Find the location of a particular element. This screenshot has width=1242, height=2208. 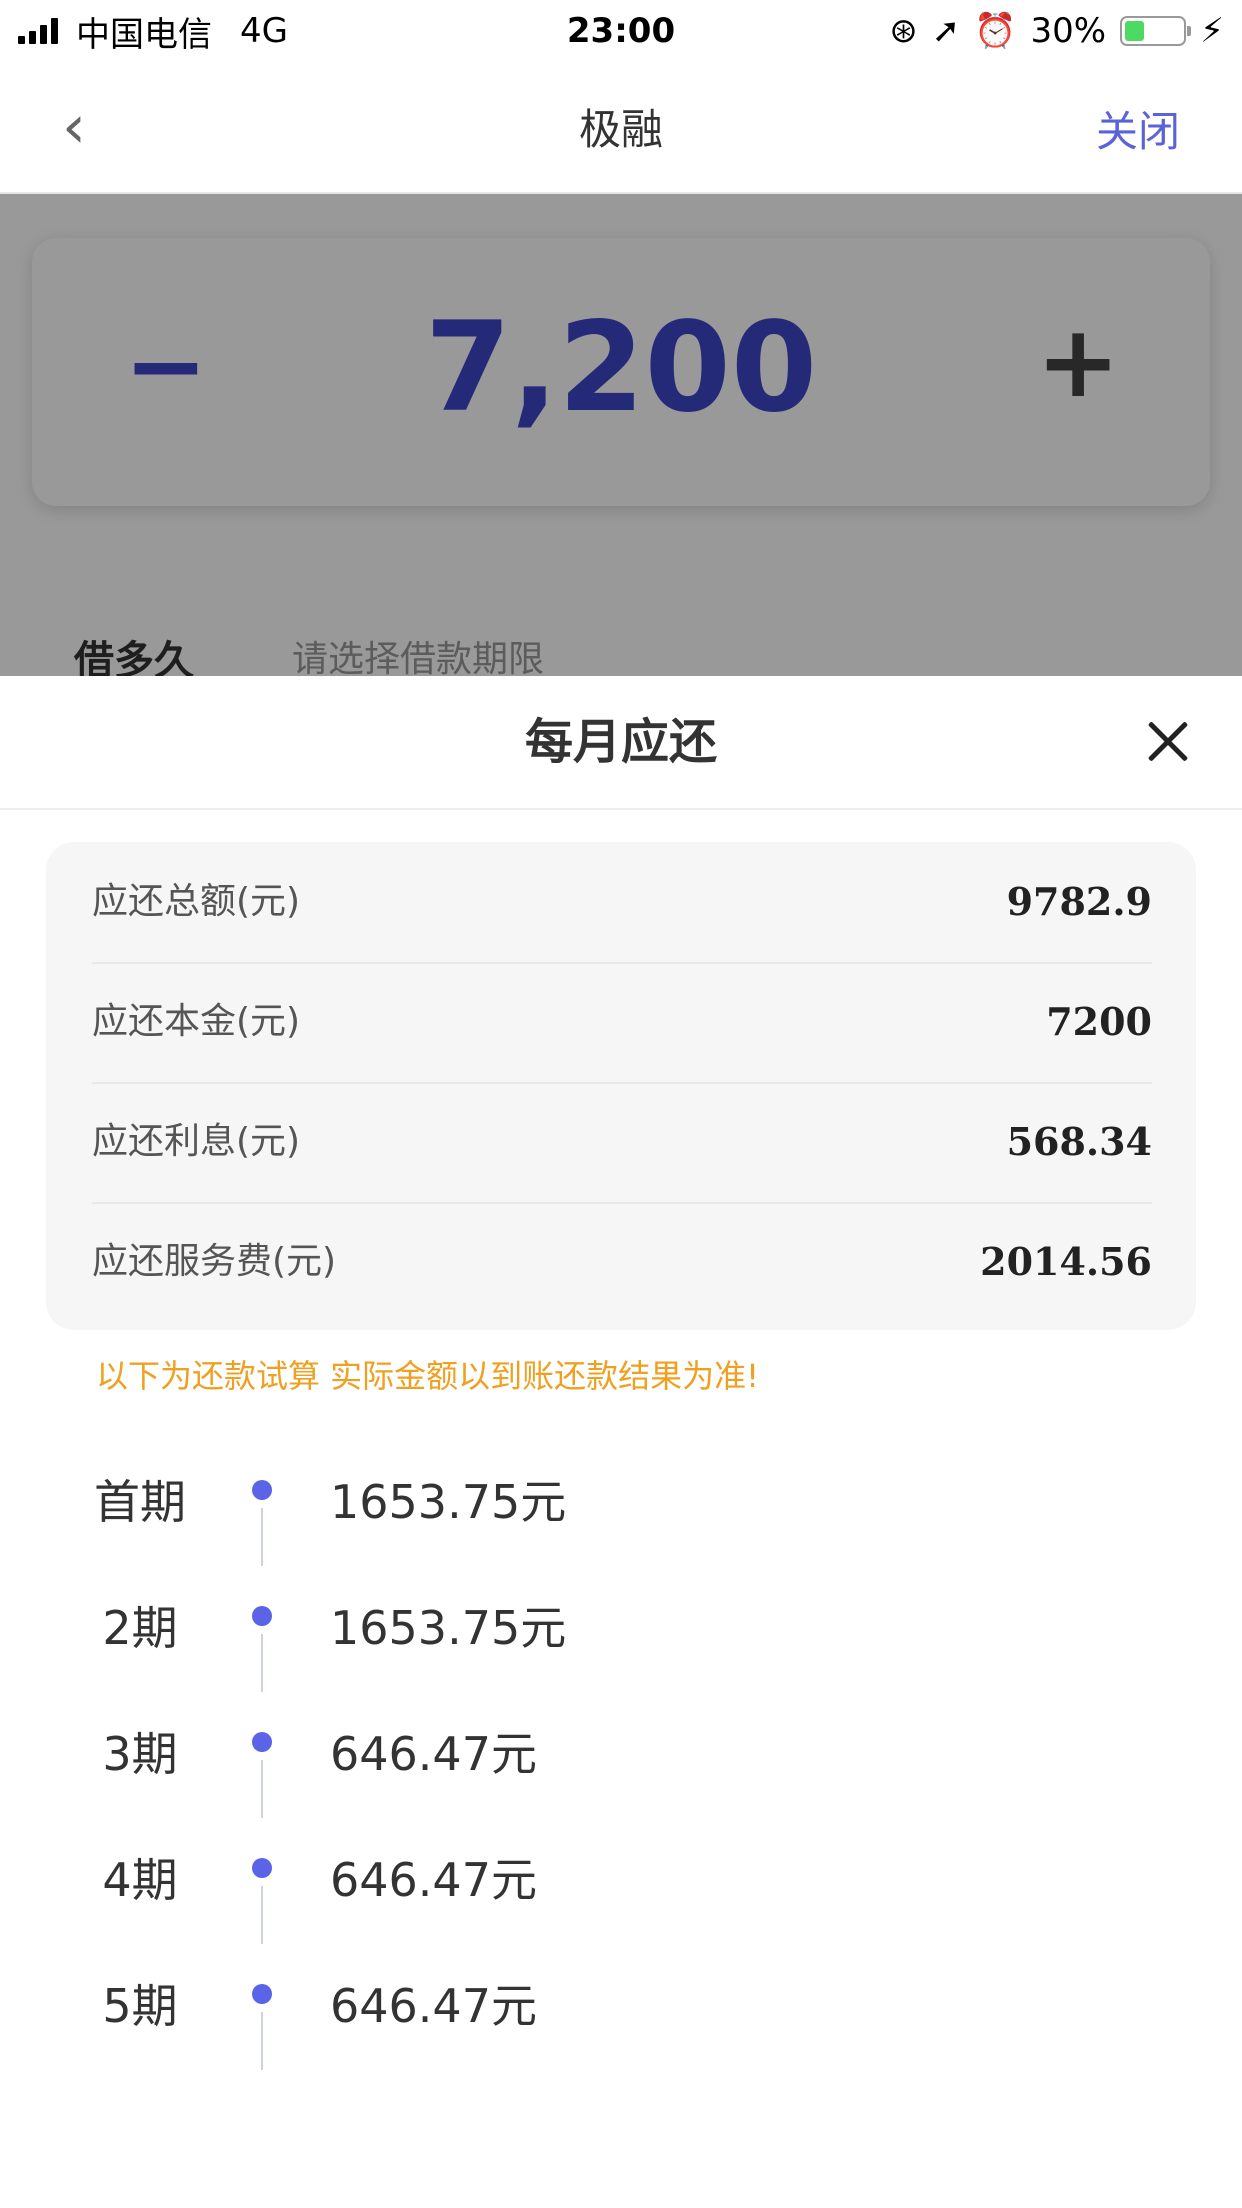

page-title: 极融 is located at coordinates (620, 129).